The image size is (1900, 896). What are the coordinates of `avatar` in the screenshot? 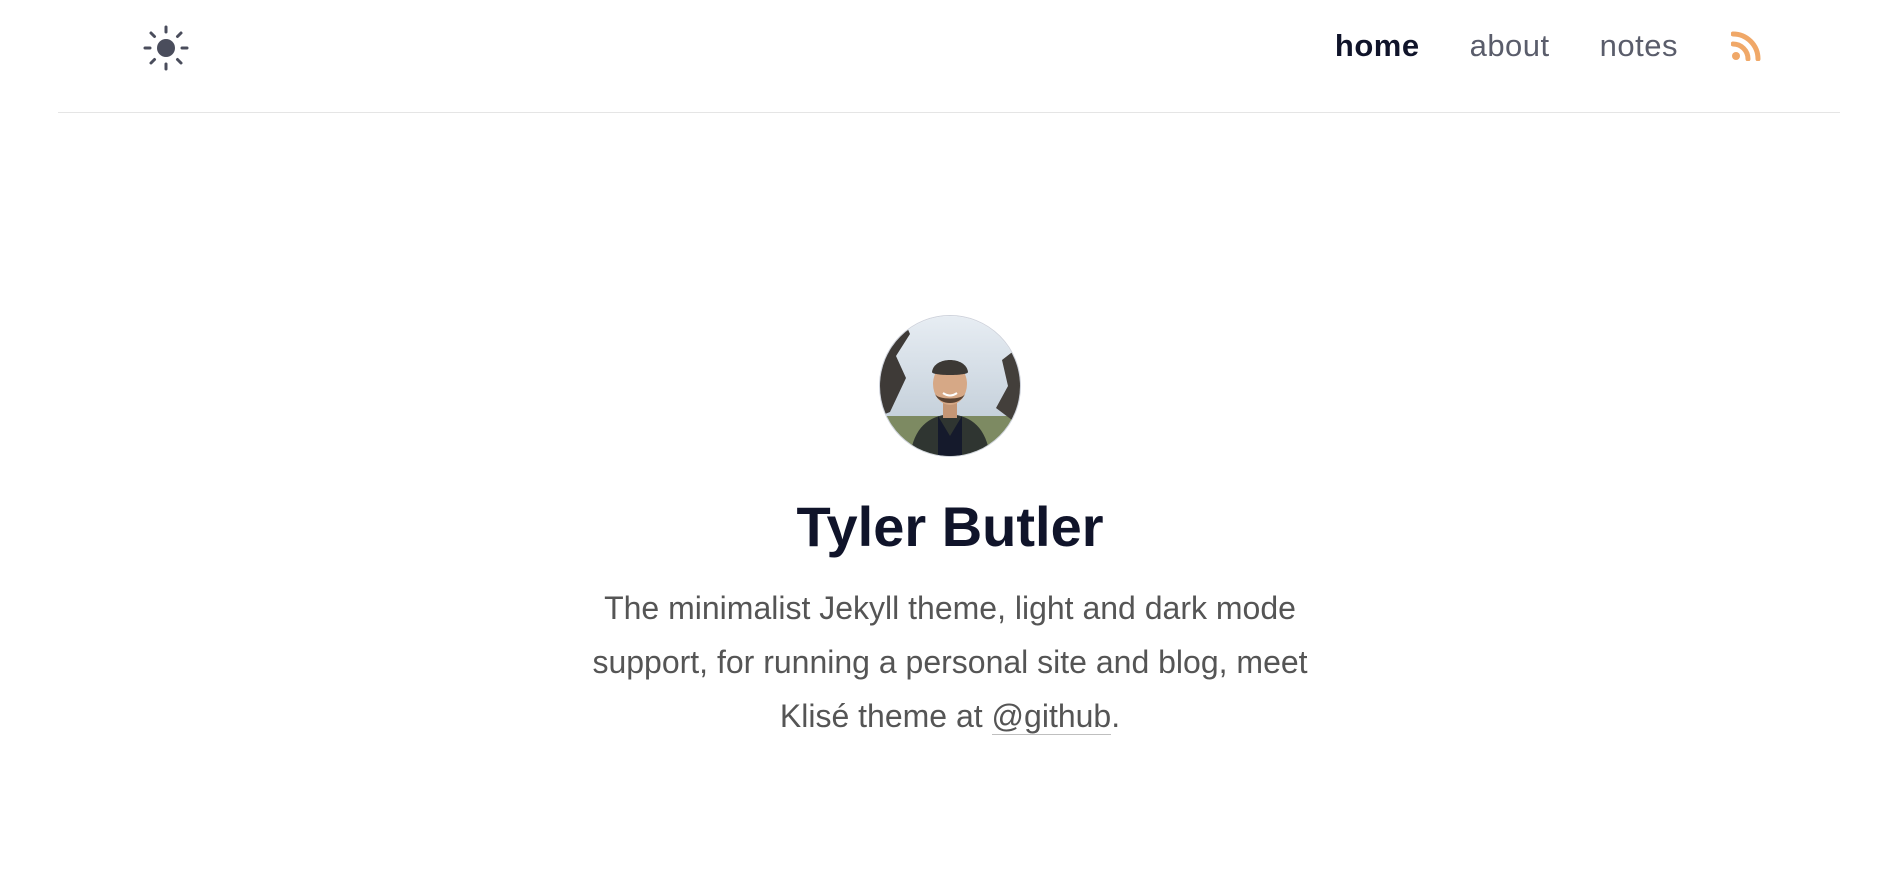 It's located at (950, 386).